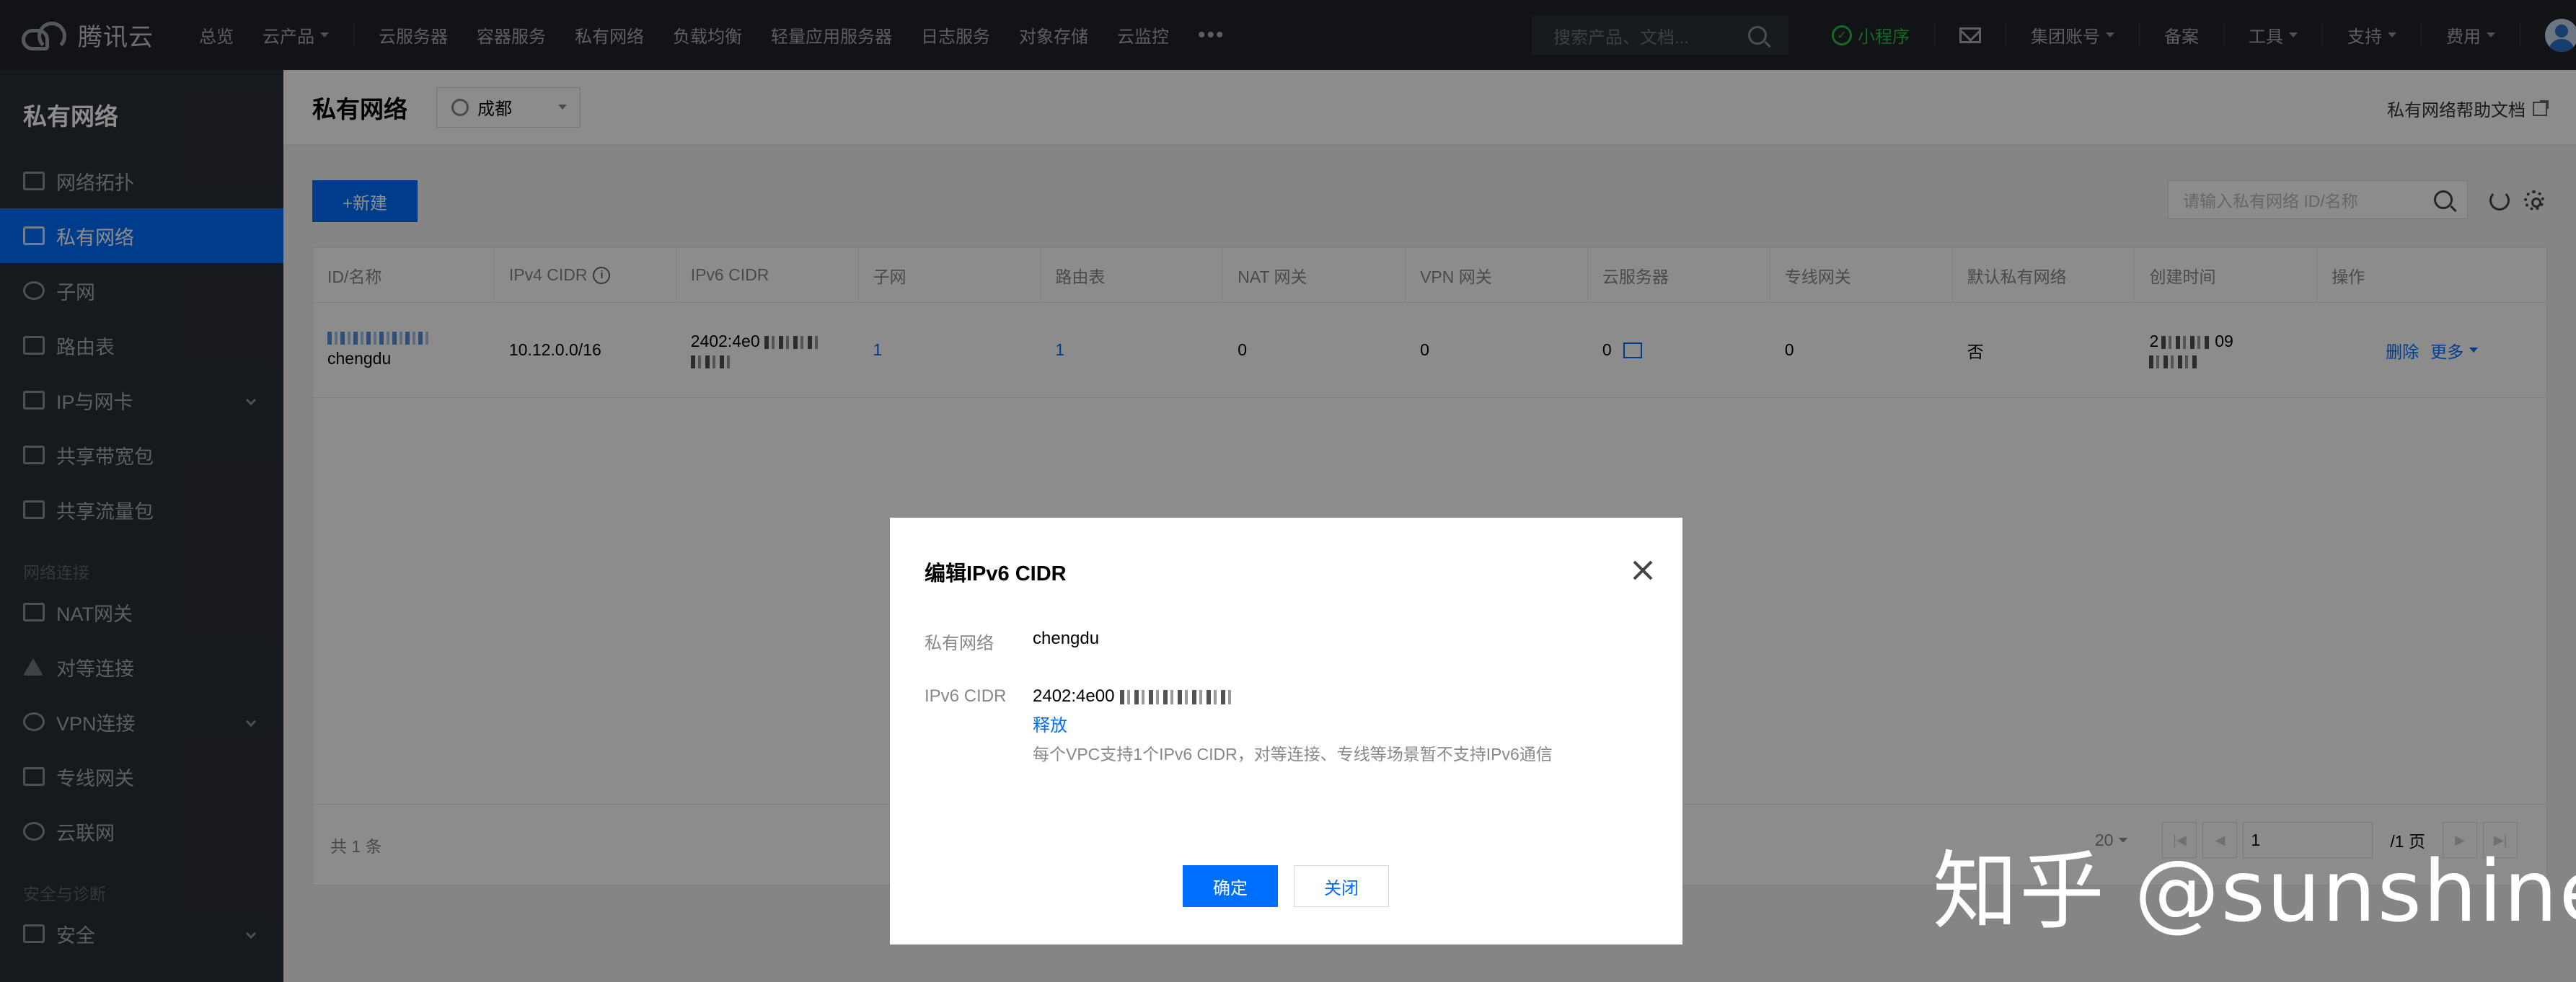  What do you see at coordinates (1643, 570) in the screenshot?
I see `close-icon` at bounding box center [1643, 570].